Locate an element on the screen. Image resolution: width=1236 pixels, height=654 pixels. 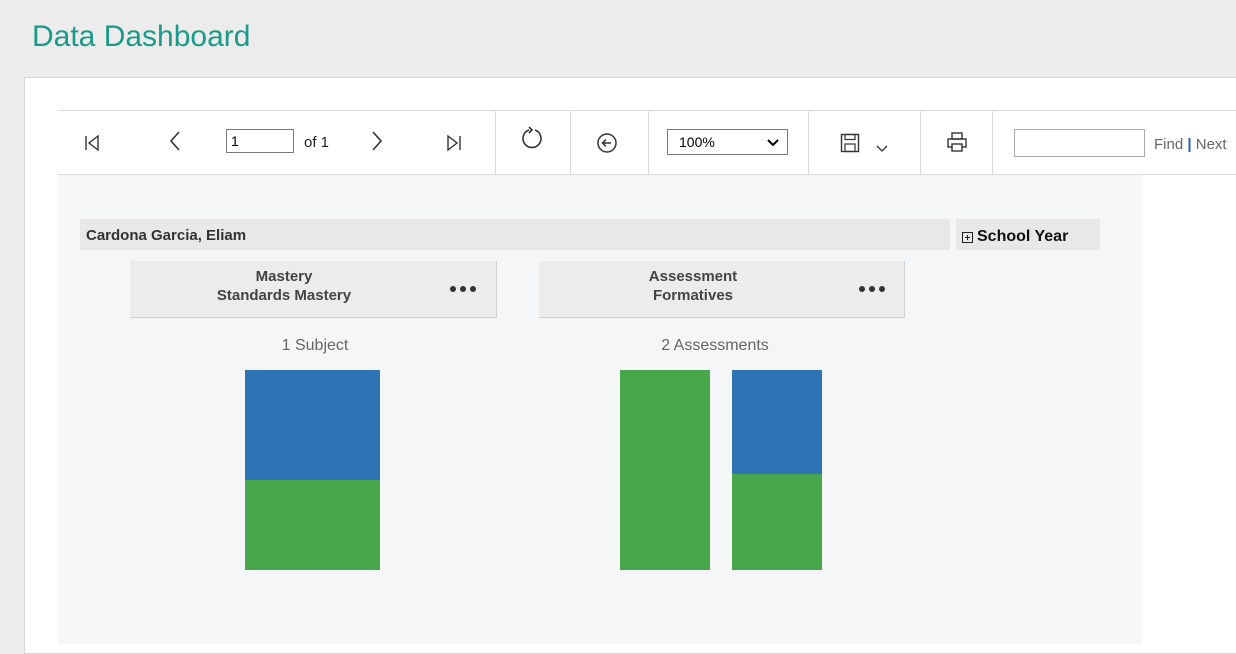
zoom-select: 100% is located at coordinates (727, 142).